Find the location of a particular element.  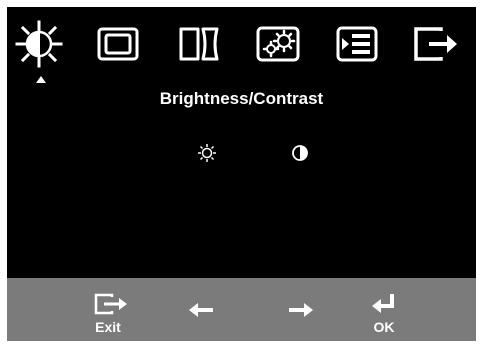

exit-button is located at coordinates (111, 304).